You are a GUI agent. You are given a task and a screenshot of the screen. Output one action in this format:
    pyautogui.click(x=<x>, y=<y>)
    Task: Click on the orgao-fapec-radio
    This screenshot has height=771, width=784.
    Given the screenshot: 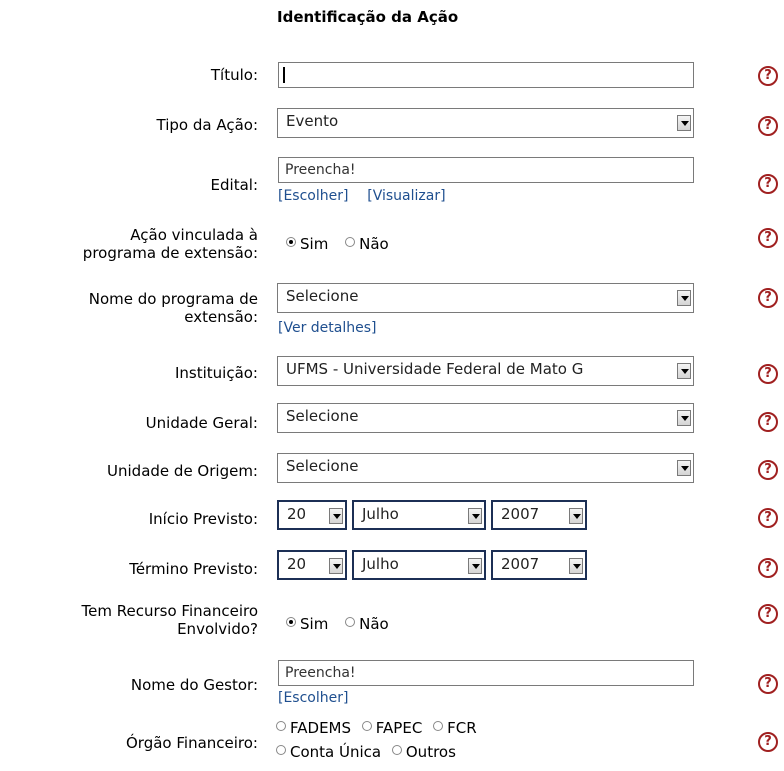 What is the action you would take?
    pyautogui.click(x=366, y=725)
    